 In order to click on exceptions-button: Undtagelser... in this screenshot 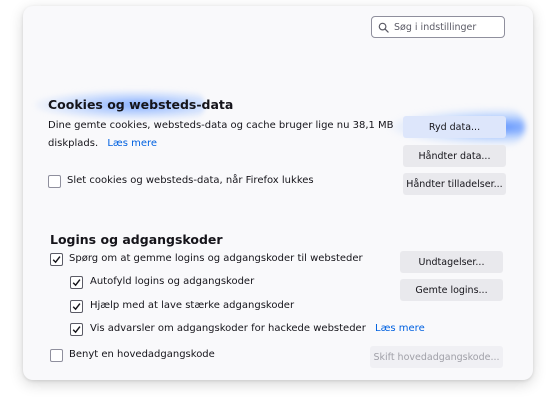, I will do `click(451, 262)`.